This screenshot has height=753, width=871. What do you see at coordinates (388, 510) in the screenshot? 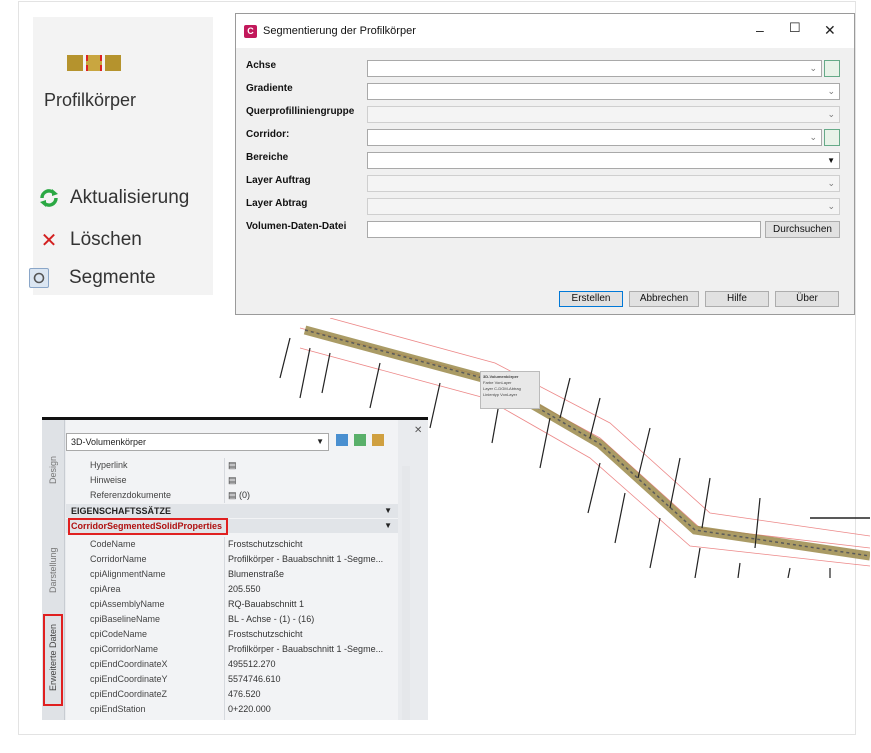
I see `chevron-down-icon: ▼` at bounding box center [388, 510].